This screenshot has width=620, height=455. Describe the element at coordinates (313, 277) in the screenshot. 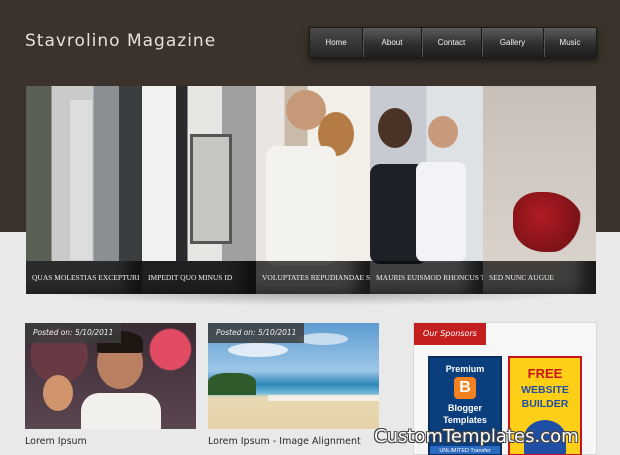

I see `slide-3-caption: VOLUPTATES REPUDIANDAE SINT` at that location.